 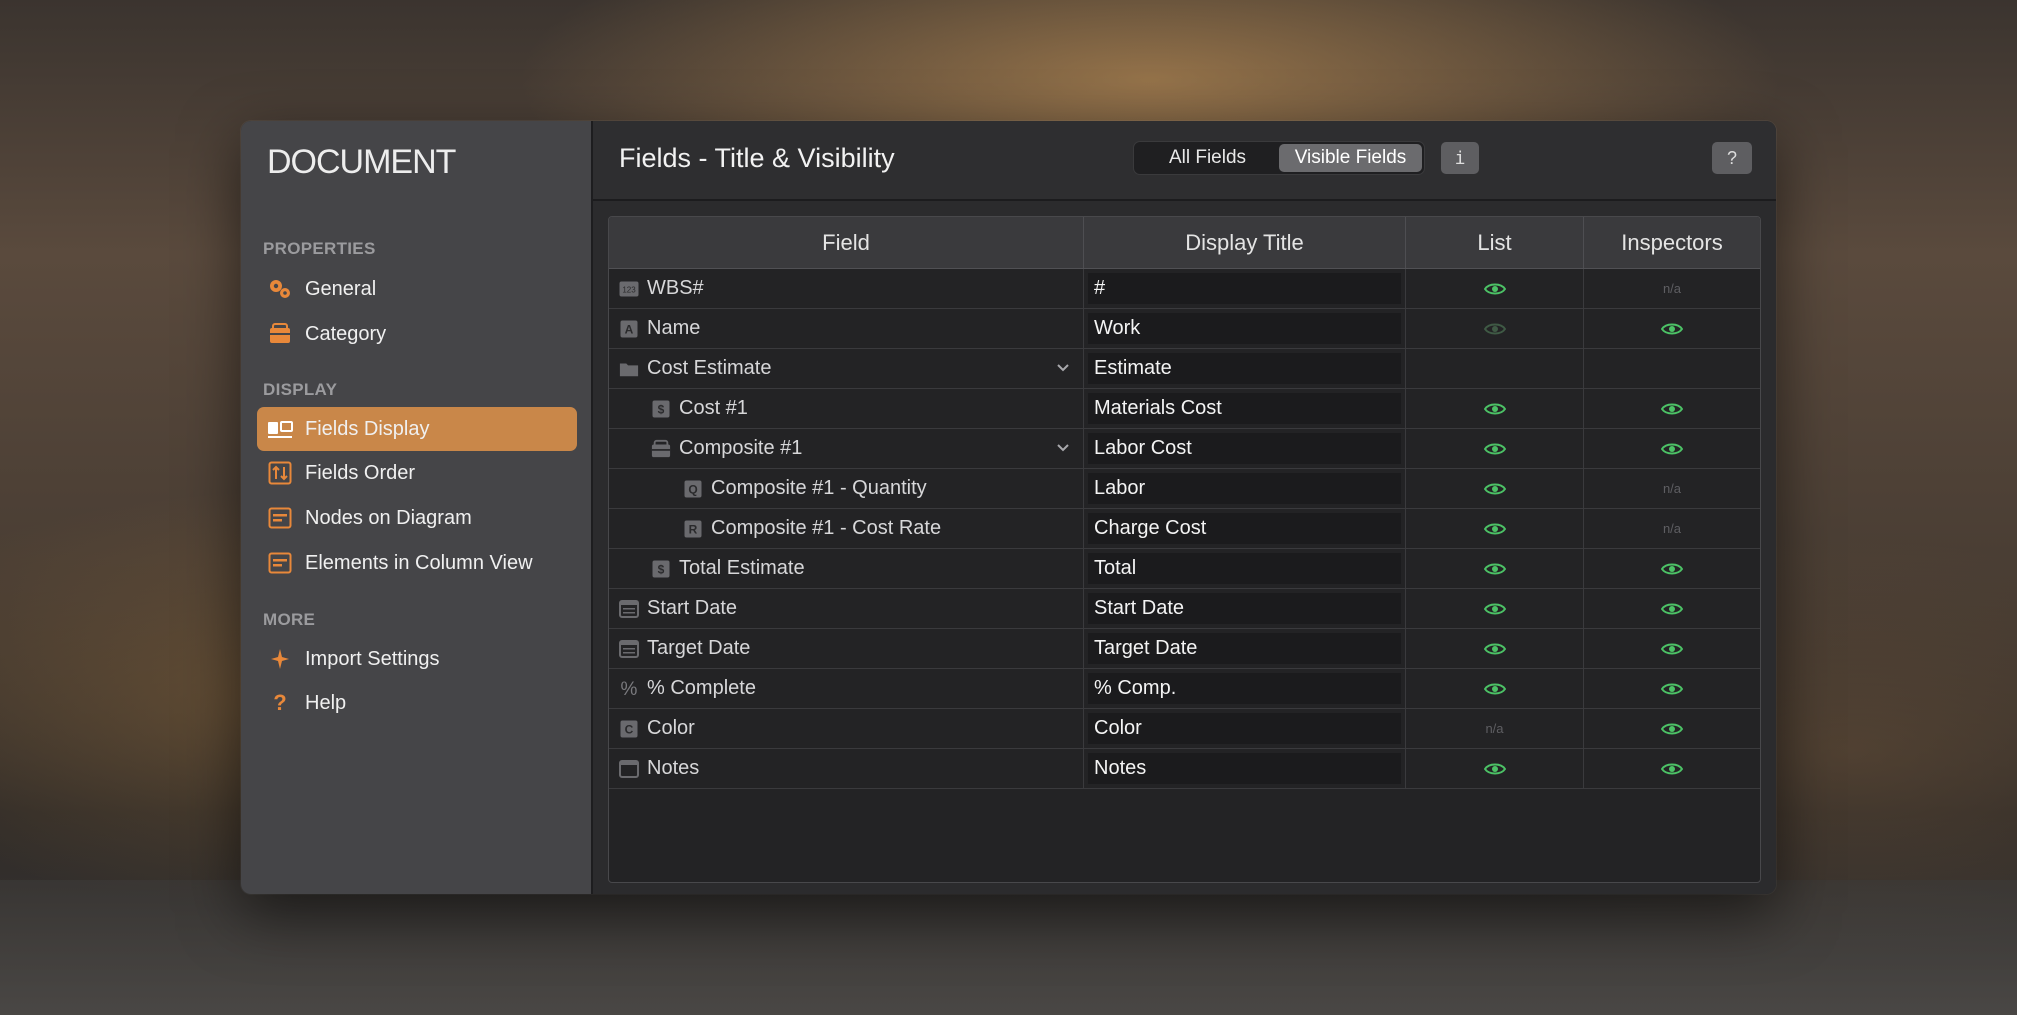 What do you see at coordinates (1495, 242) in the screenshot?
I see `column-header-list: List` at bounding box center [1495, 242].